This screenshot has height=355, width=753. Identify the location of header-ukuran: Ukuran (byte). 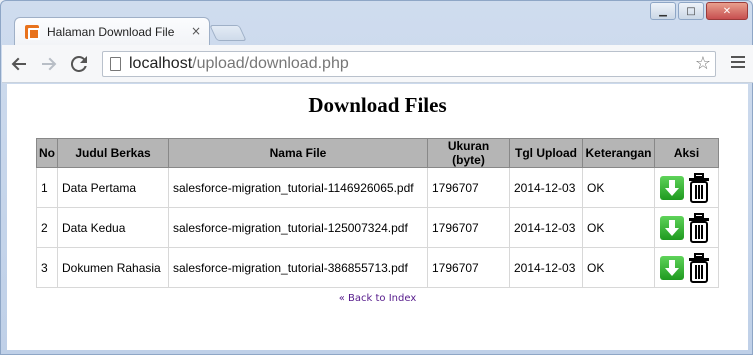
(468, 153).